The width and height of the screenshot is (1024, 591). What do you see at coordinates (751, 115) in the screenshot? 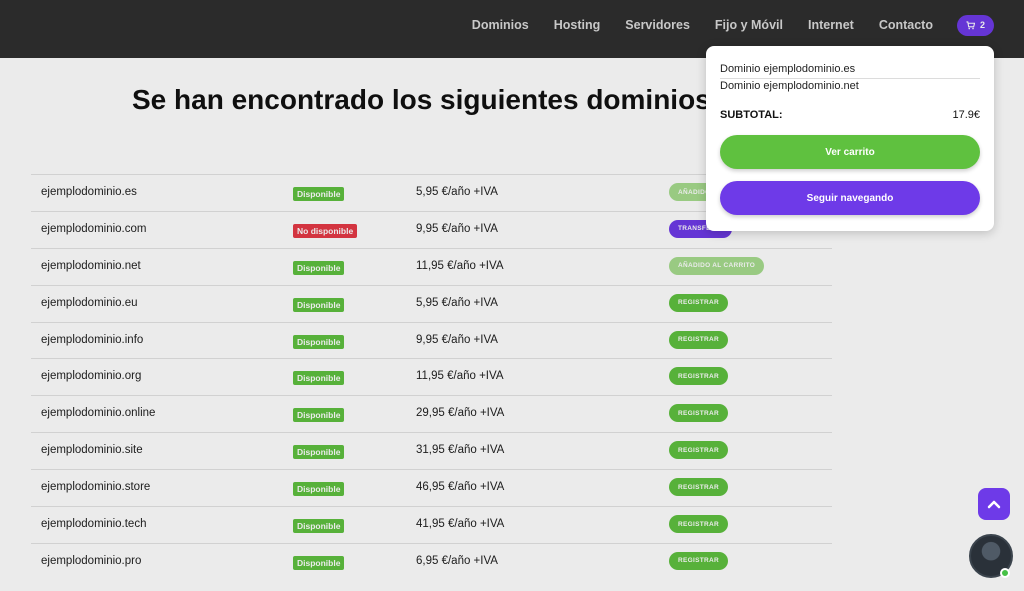
I see `subtotal-label: SUBTOTAL:` at bounding box center [751, 115].